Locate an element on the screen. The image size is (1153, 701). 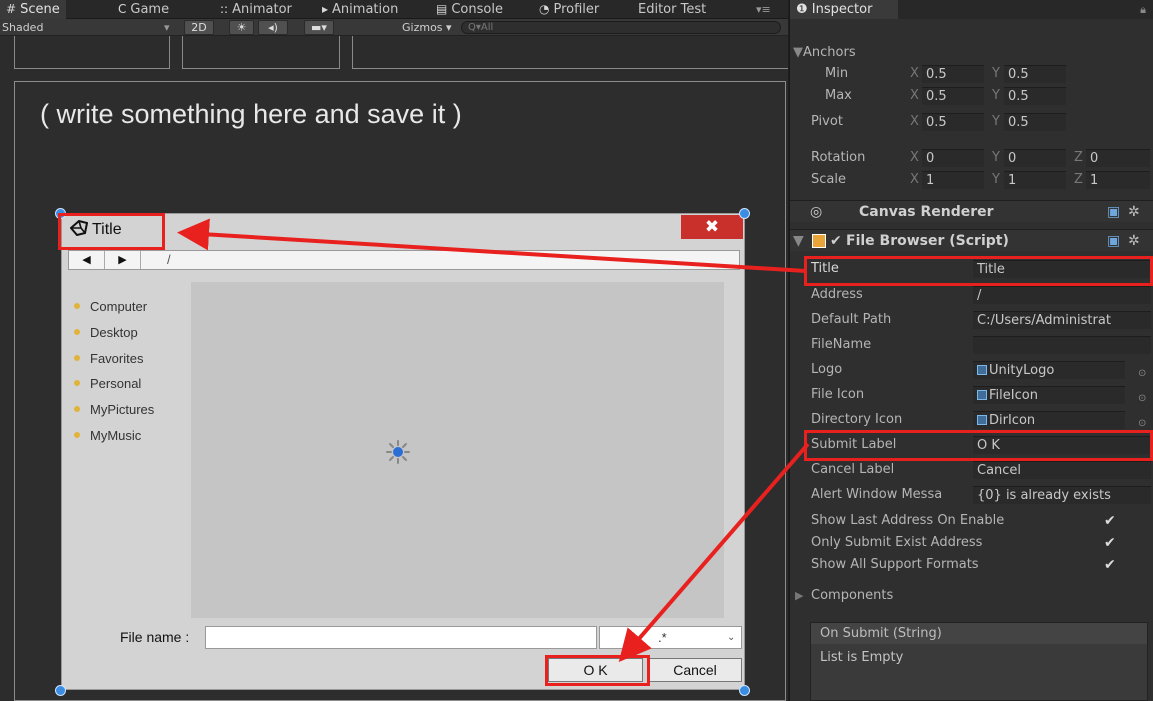
rotation-z-field: 0 is located at coordinates (1118, 158).